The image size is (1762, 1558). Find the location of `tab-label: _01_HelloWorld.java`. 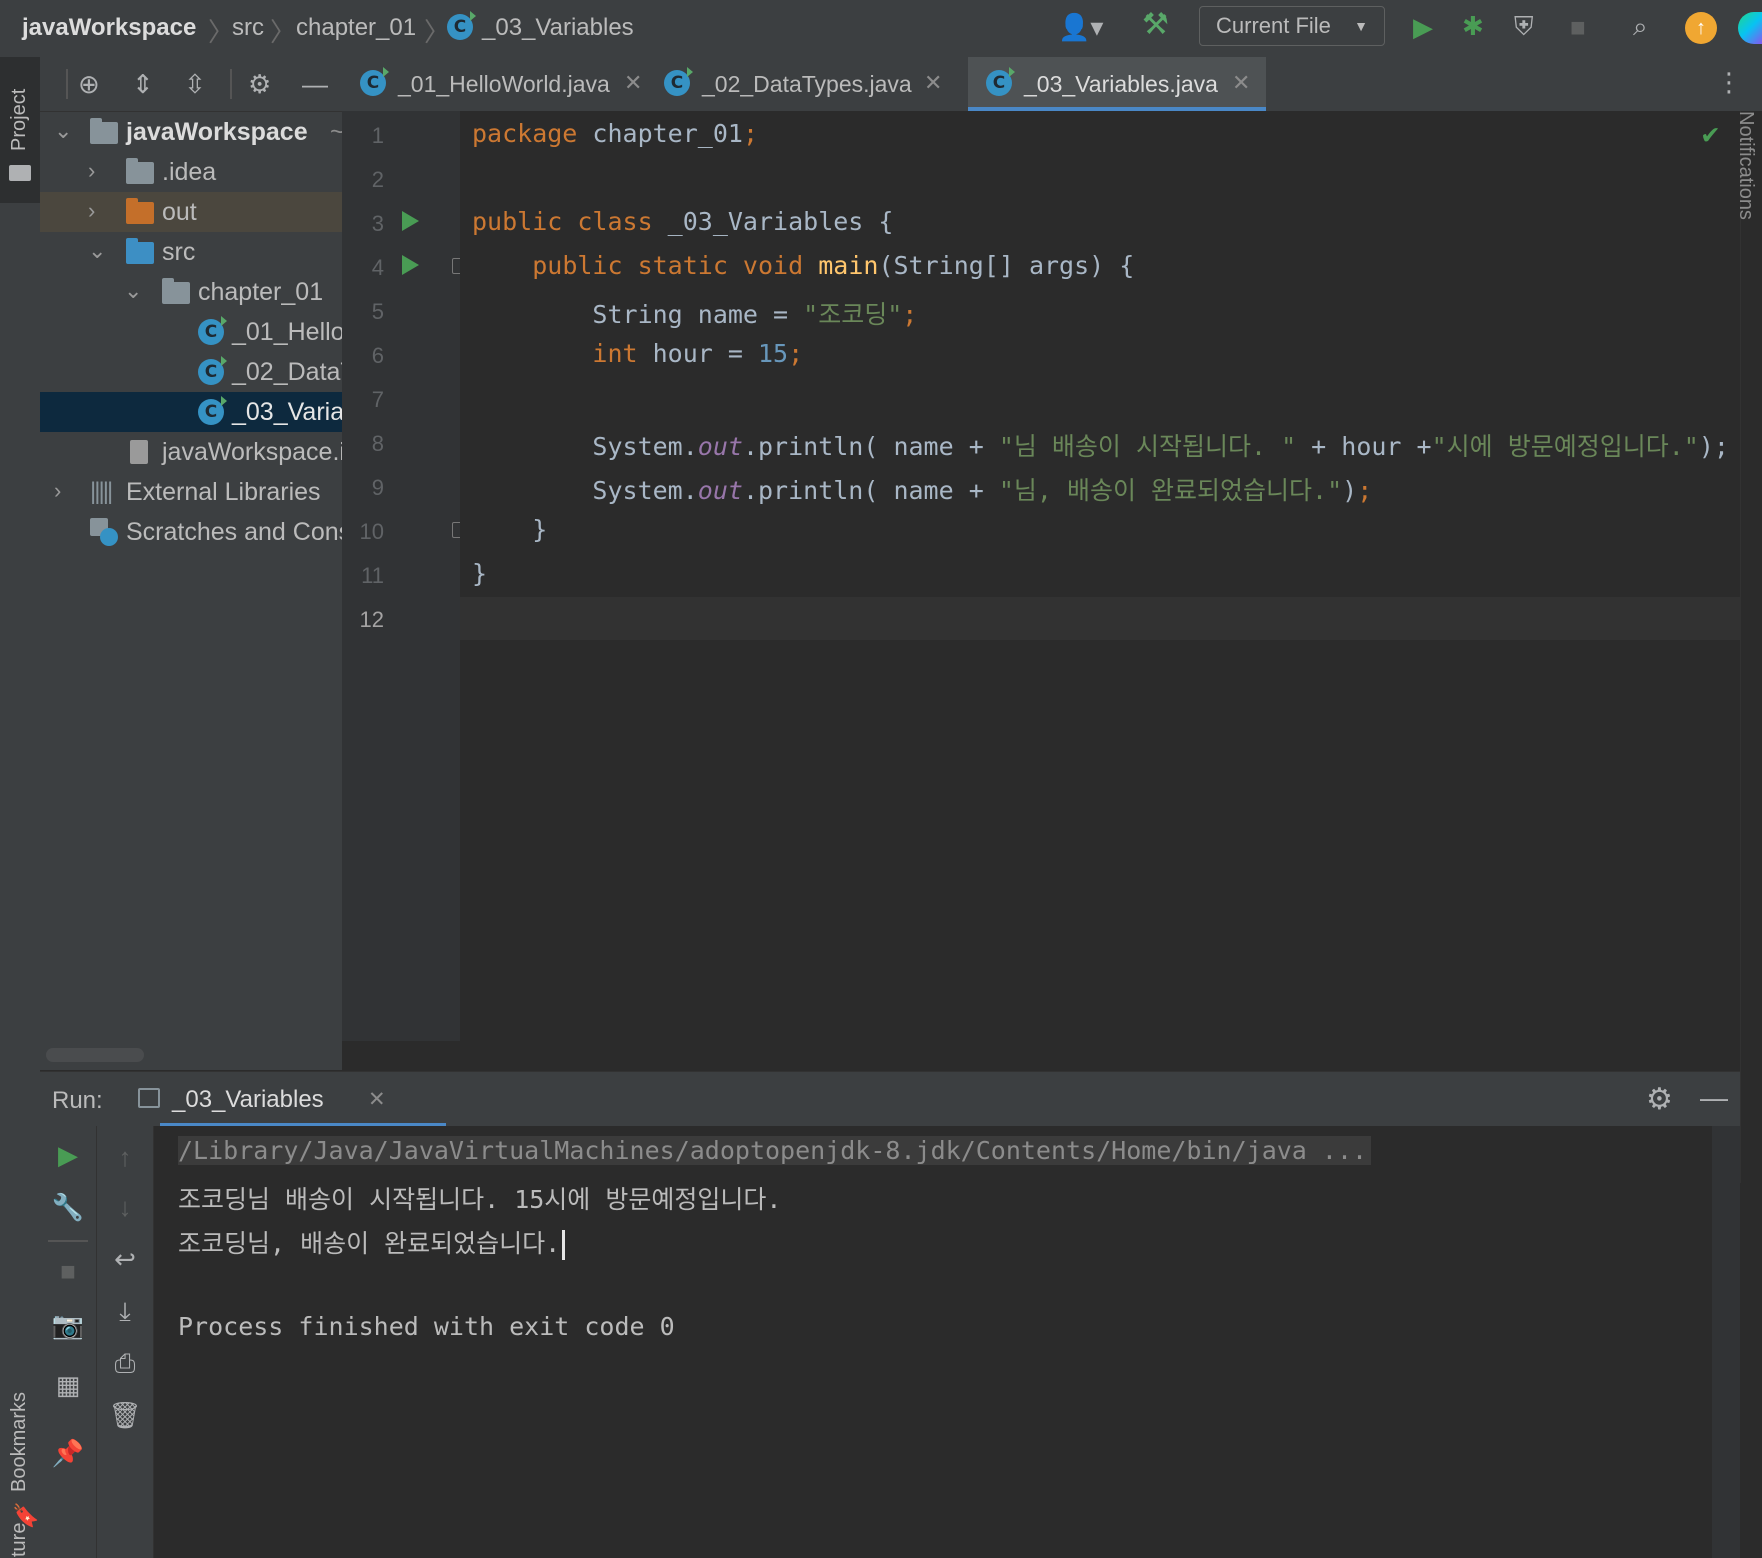

tab-label: _01_HelloWorld.java is located at coordinates (504, 84).